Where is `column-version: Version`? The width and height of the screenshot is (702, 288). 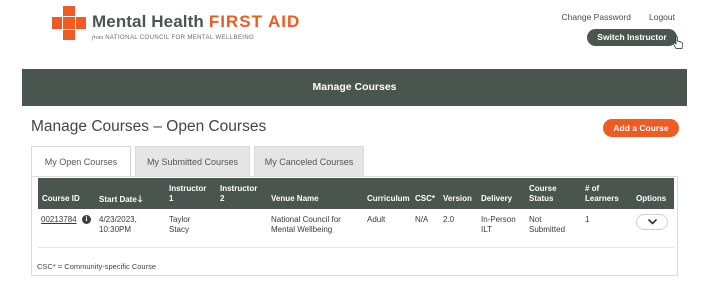 column-version: Version is located at coordinates (457, 199).